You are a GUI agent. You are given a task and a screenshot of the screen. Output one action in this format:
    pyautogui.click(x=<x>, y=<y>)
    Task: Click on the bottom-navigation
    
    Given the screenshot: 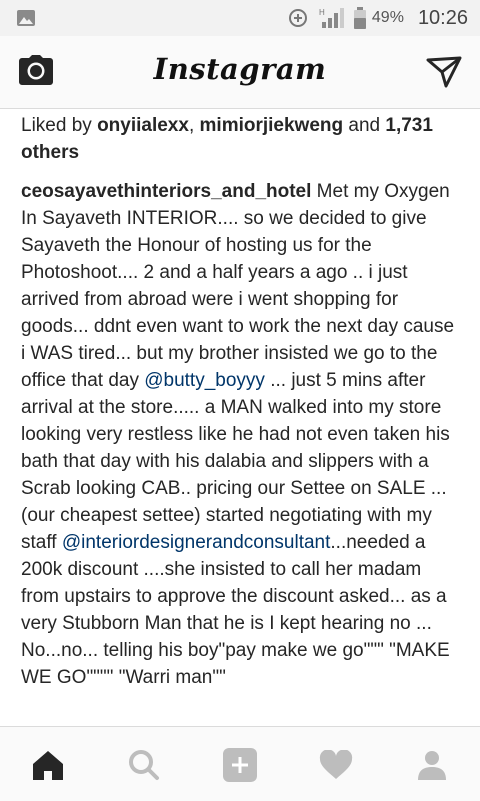 What is the action you would take?
    pyautogui.click(x=240, y=763)
    